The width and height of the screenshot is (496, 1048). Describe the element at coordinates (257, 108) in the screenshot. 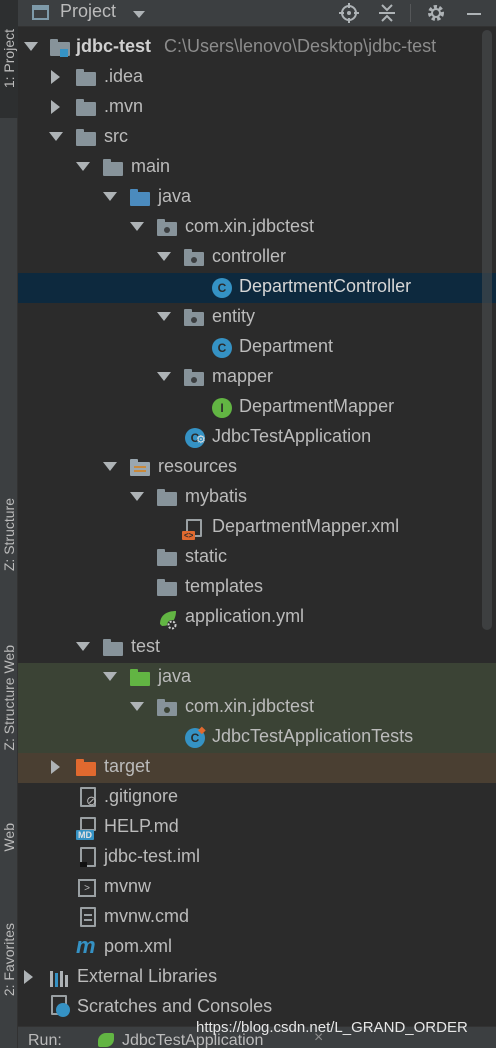

I see `tree-node-mvn: .mvn` at that location.